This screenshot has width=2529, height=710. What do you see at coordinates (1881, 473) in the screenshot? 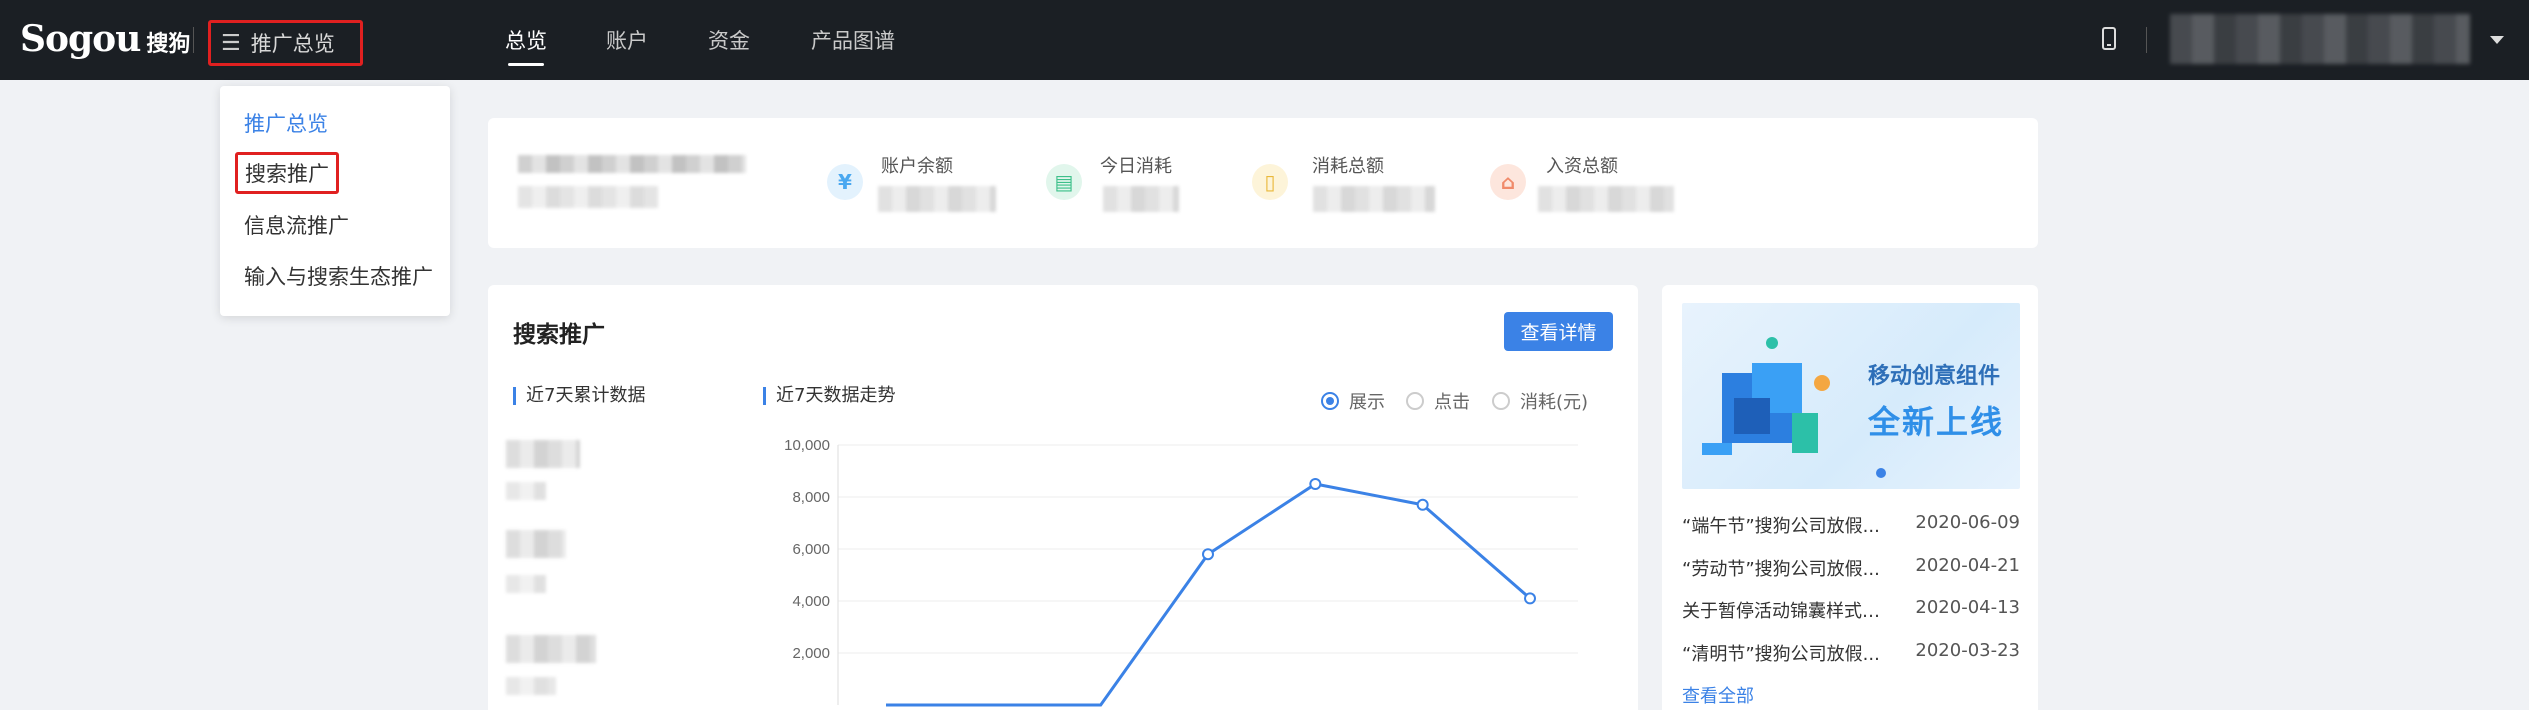
I see `banner-dot` at bounding box center [1881, 473].